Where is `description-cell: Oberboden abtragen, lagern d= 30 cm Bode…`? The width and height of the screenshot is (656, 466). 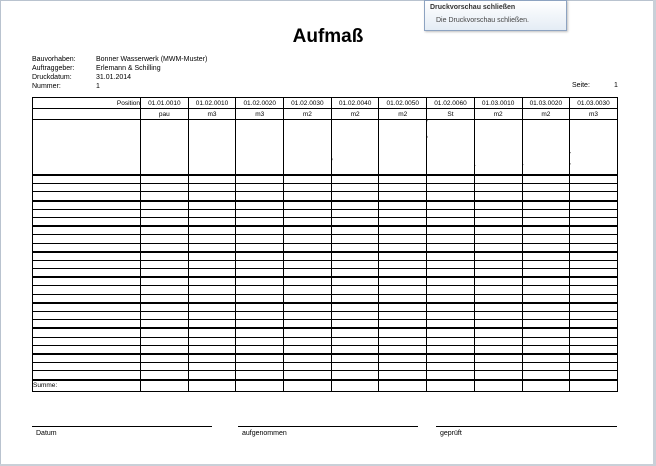 description-cell: Oberboden abtragen, lagern d= 30 cm Bode… is located at coordinates (307, 147).